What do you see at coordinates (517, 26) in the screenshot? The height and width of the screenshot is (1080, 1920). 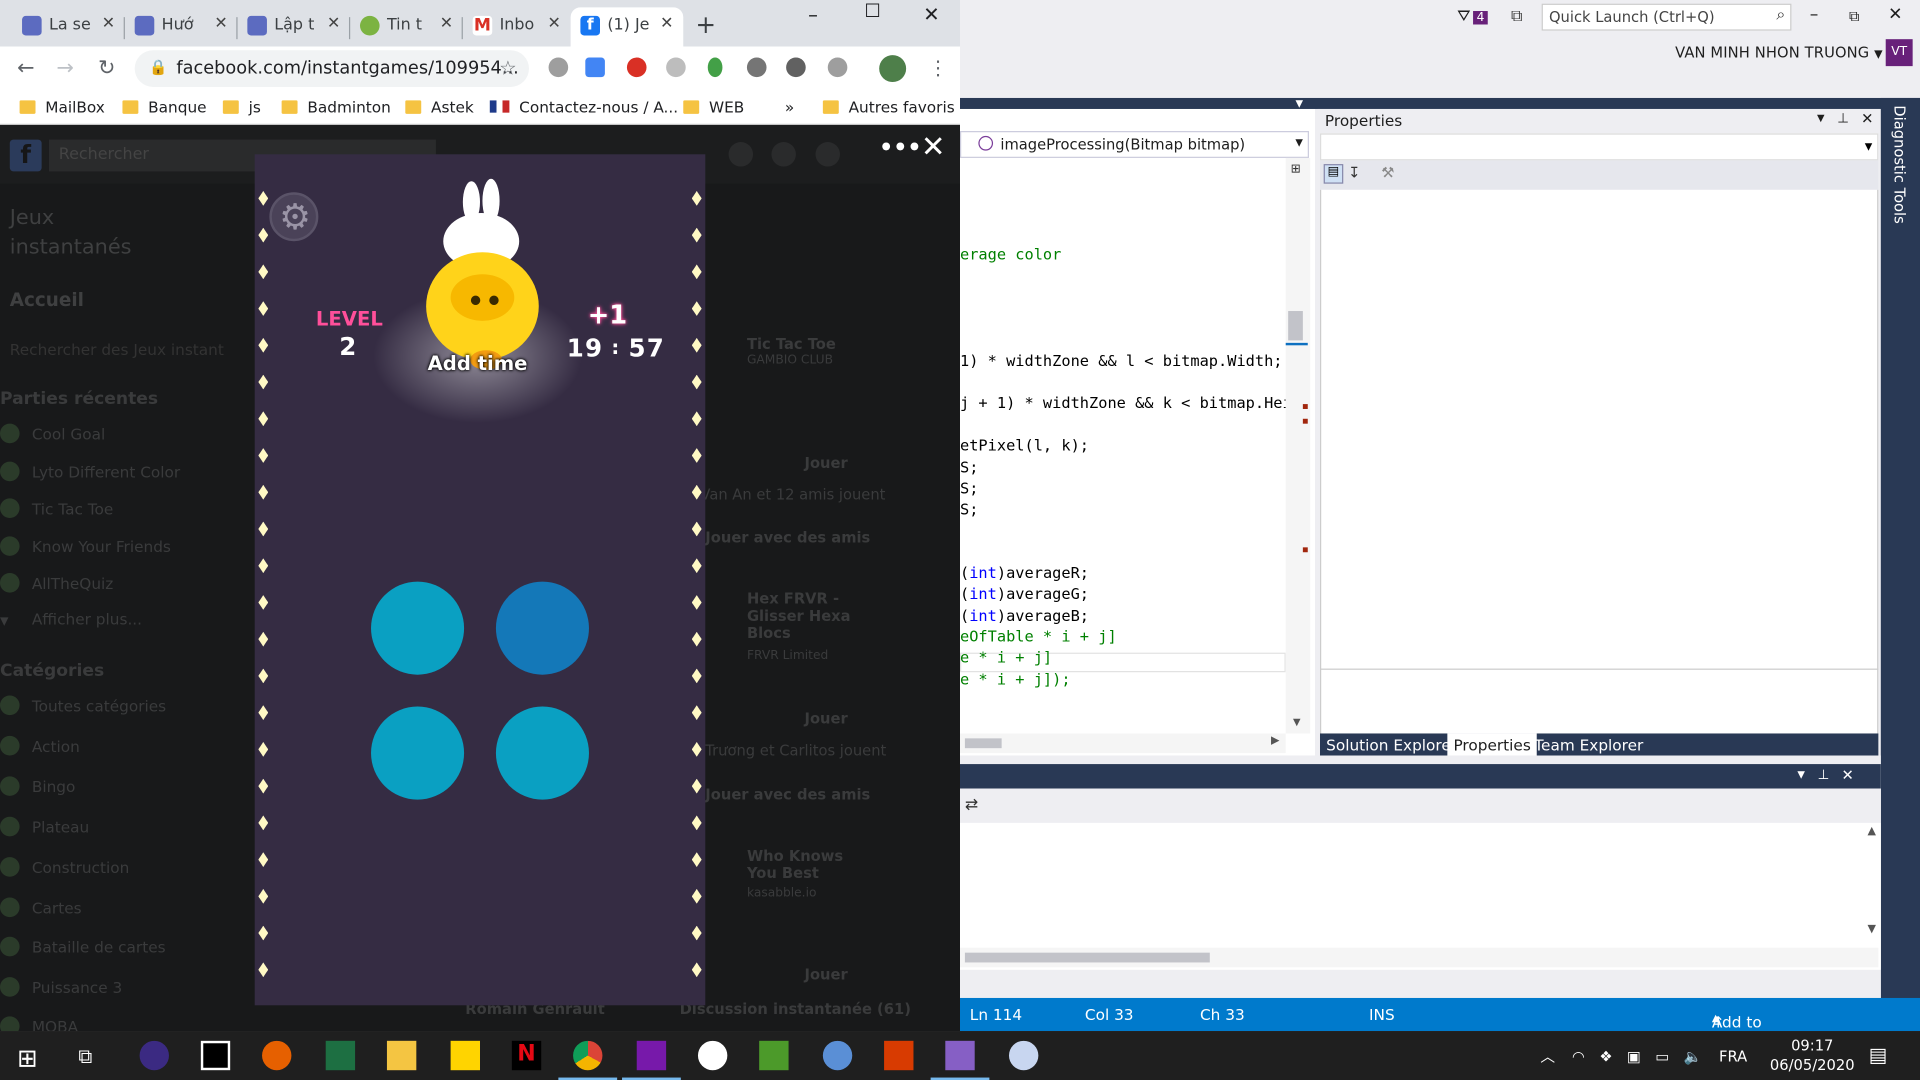 I see `browser-tab: M Inbo ✕` at bounding box center [517, 26].